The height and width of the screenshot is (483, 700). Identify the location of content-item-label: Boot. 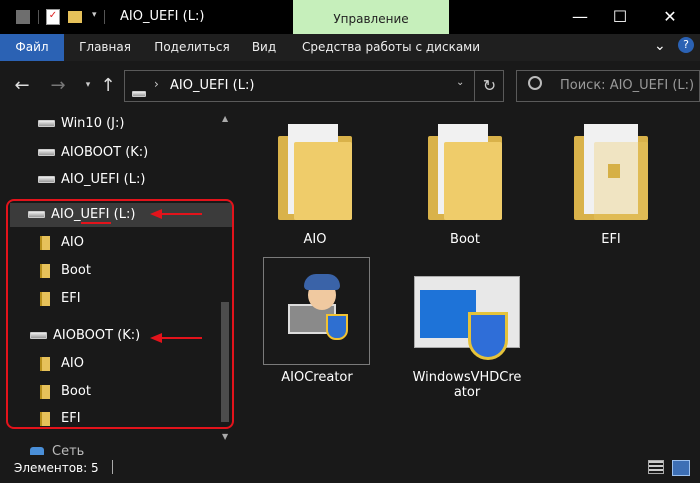
(465, 239).